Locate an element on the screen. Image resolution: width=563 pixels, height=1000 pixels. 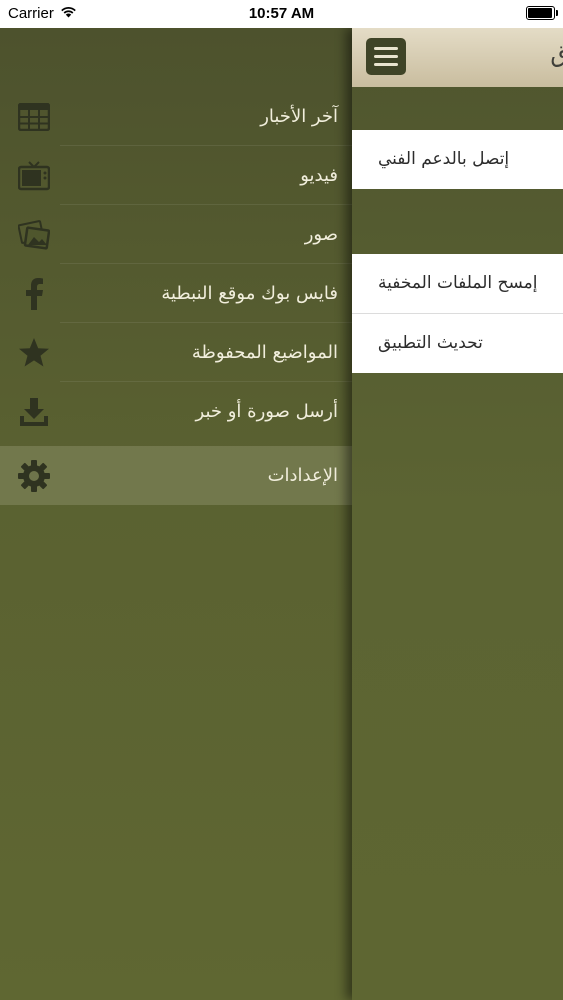
row-label: إمسح الملفات المخفية is located at coordinates (458, 283).